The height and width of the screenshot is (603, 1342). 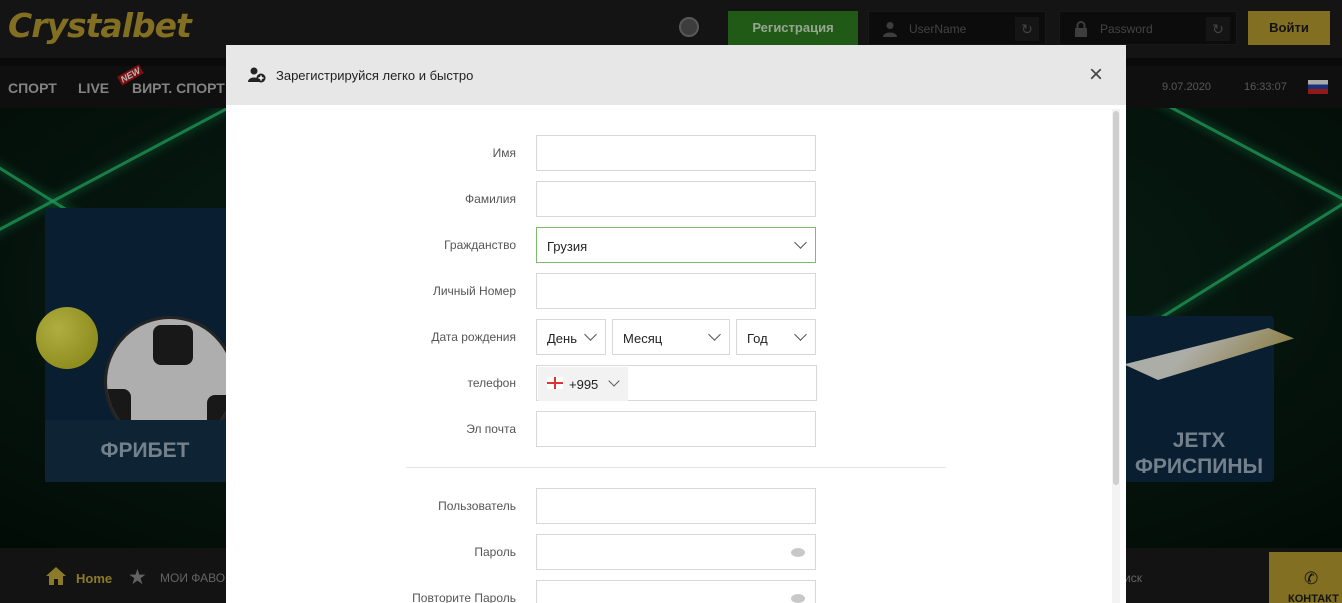 What do you see at coordinates (757, 338) in the screenshot?
I see `birth-year-value: Год` at bounding box center [757, 338].